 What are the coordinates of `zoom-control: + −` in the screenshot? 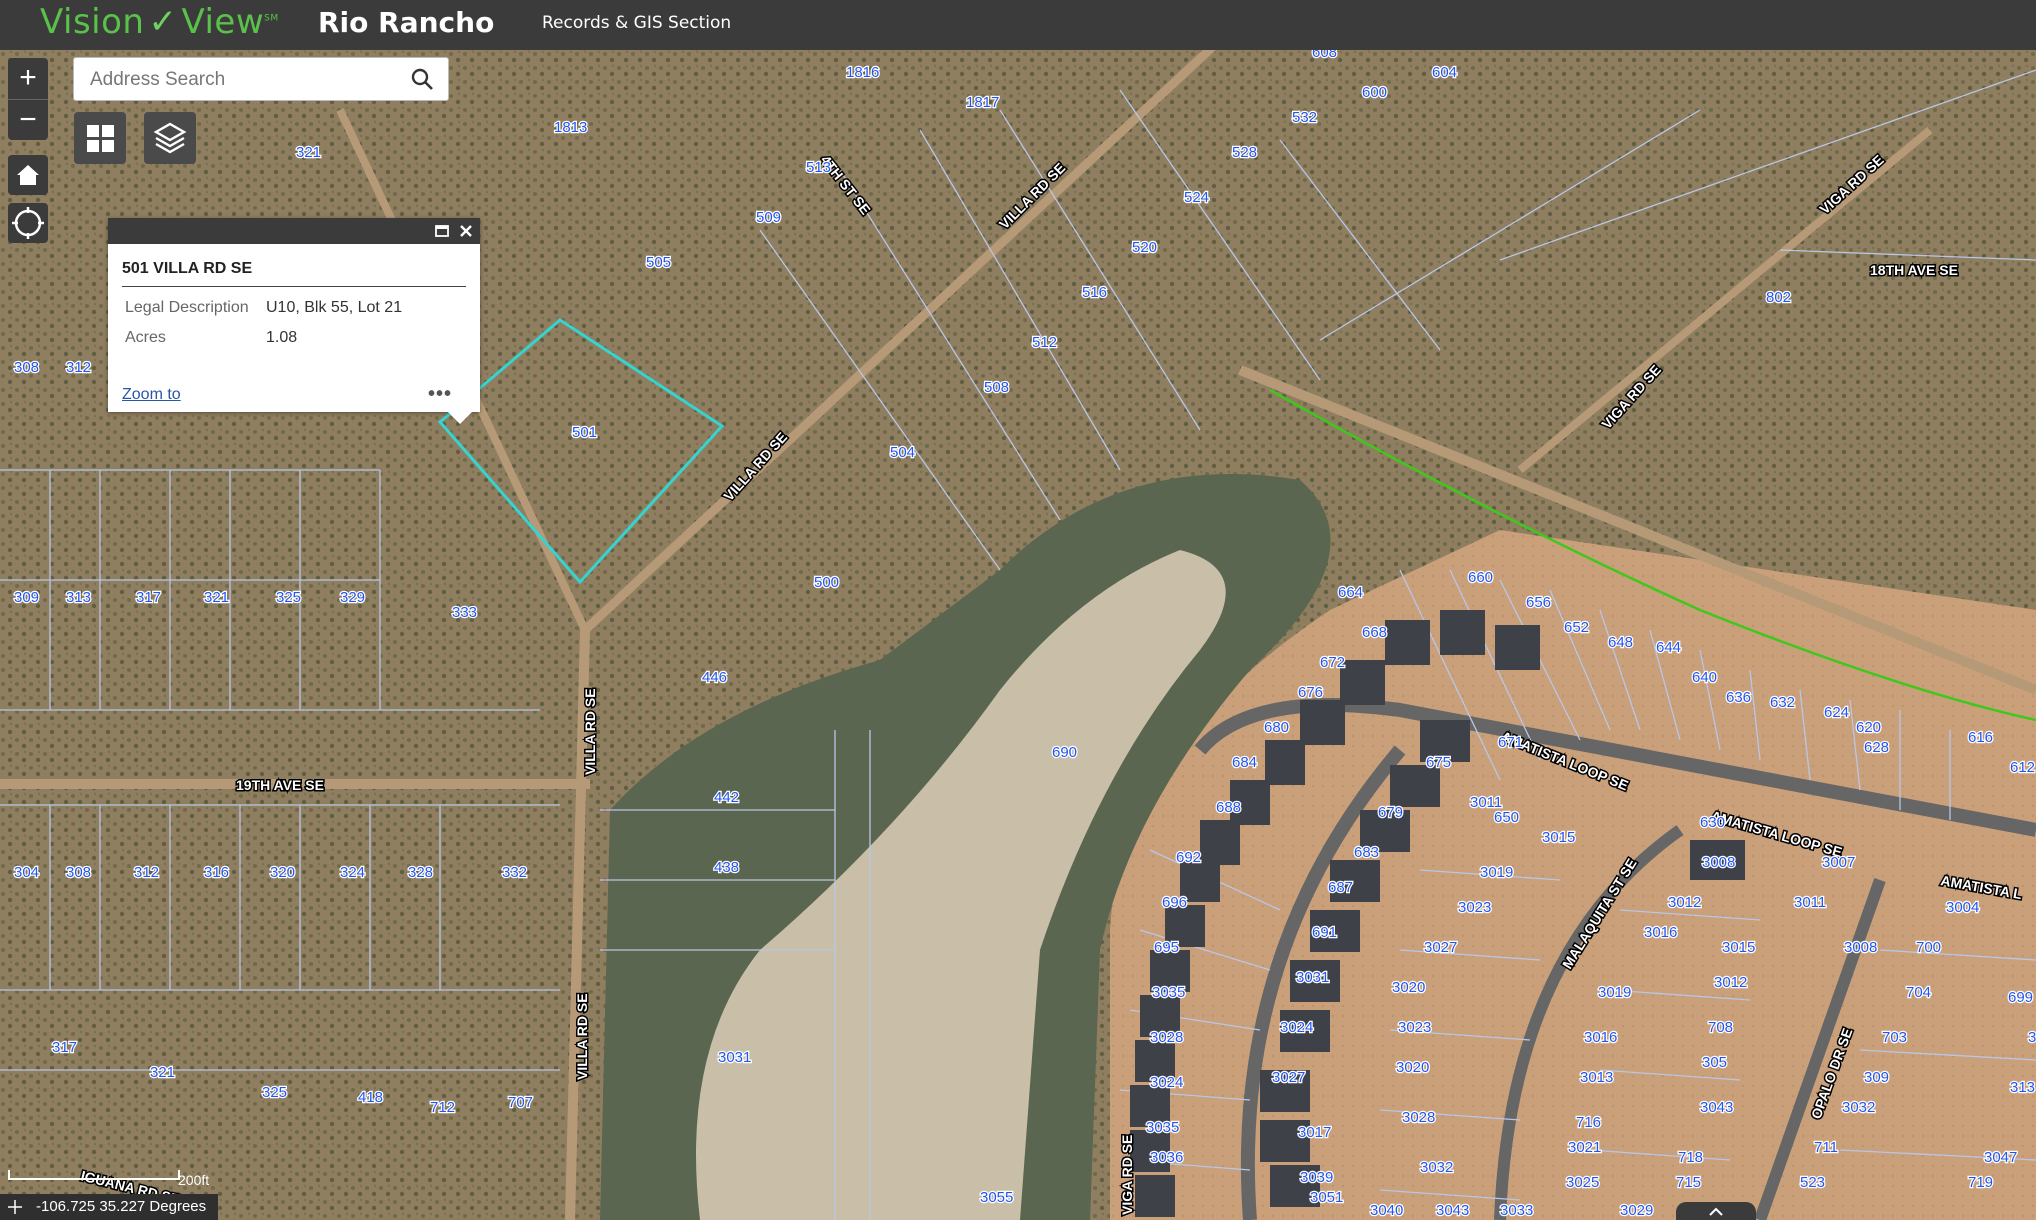 It's located at (28, 99).